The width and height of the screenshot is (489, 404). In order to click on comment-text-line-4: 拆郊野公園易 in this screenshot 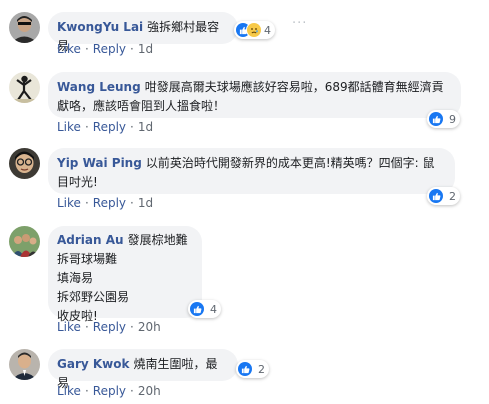, I will do `click(93, 297)`.